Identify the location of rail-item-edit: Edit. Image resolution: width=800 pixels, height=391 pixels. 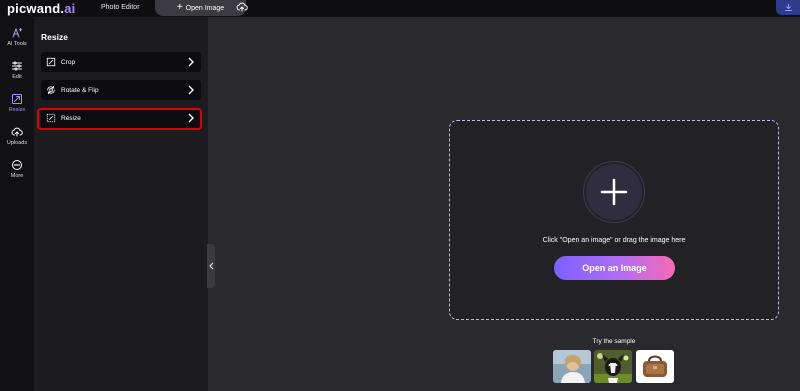
(17, 70).